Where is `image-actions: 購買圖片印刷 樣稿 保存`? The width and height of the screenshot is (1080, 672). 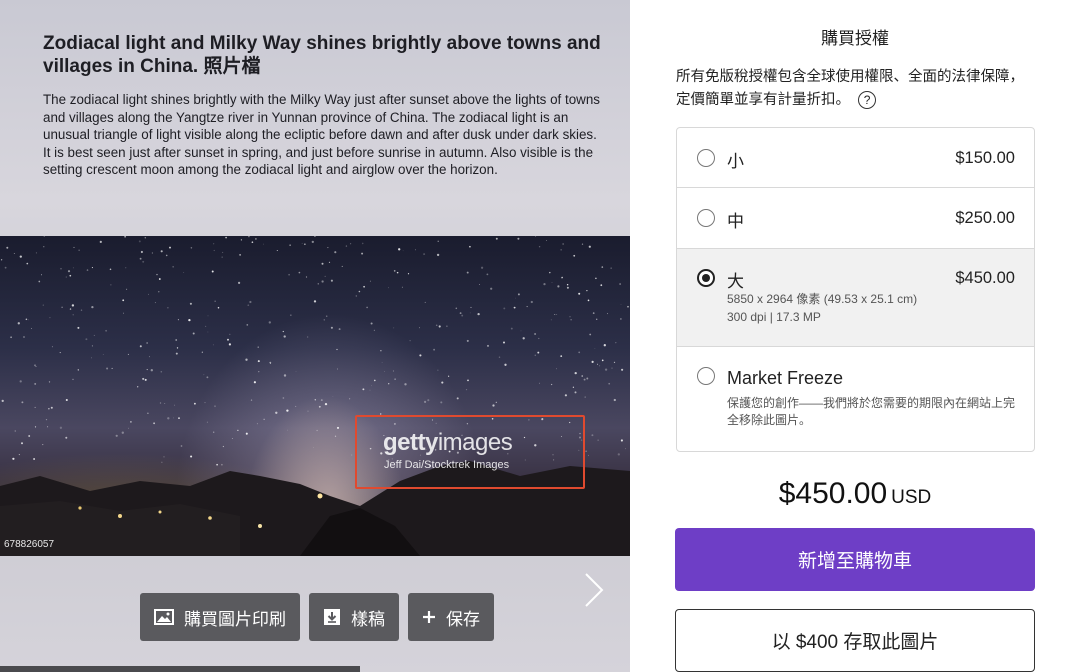
image-actions: 購買圖片印刷 樣稿 保存 is located at coordinates (317, 617).